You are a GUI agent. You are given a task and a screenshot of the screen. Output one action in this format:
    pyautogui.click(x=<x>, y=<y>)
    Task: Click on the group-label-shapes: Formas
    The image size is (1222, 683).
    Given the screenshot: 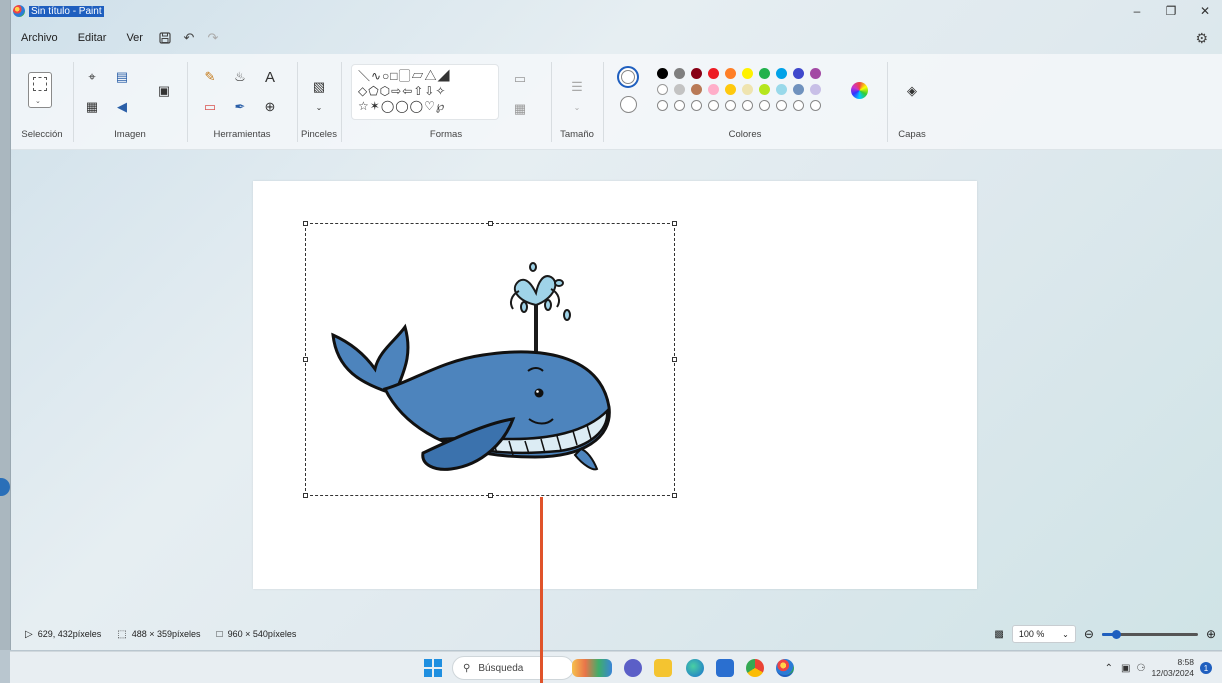 What is the action you would take?
    pyautogui.click(x=446, y=134)
    